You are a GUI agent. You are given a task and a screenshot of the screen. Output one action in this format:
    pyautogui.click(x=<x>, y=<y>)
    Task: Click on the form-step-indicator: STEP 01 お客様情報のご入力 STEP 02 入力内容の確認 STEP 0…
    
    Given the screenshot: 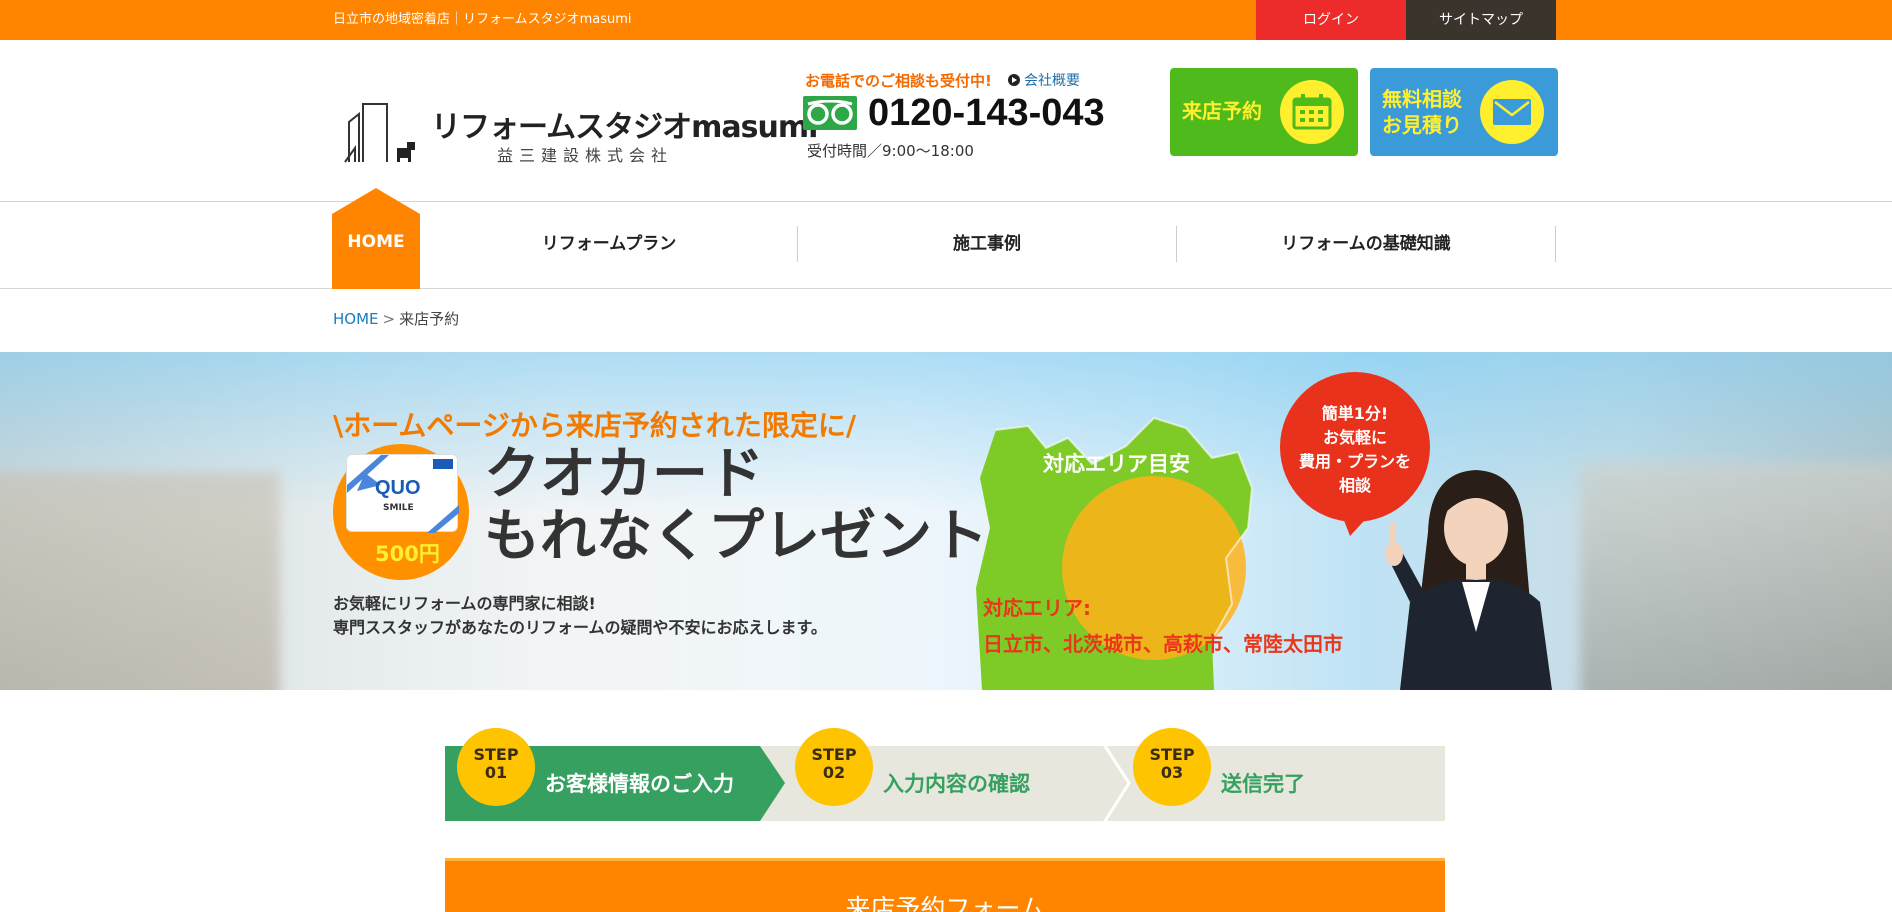 What is the action you would take?
    pyautogui.click(x=945, y=774)
    